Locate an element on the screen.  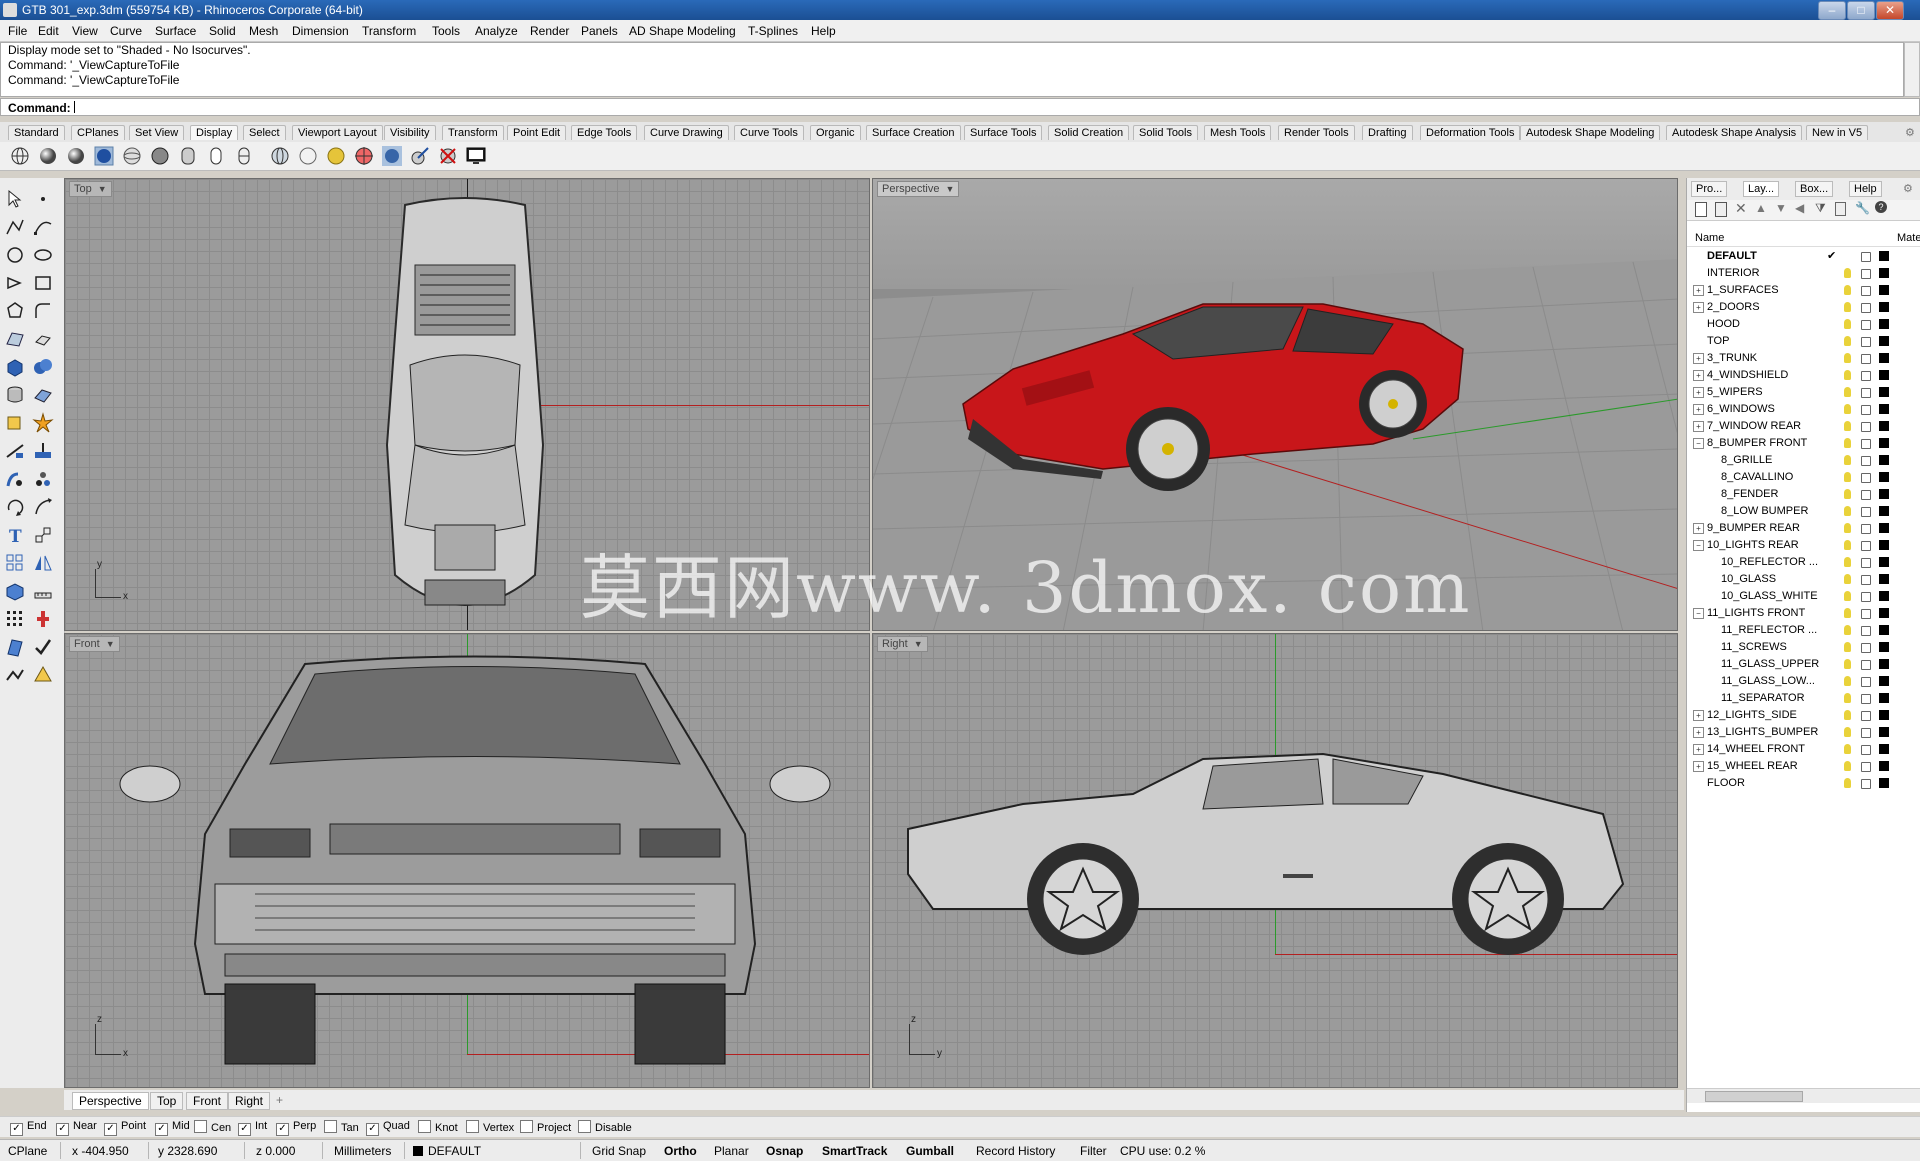
tab-solid-creation: Solid Creation is located at coordinates (1089, 132).